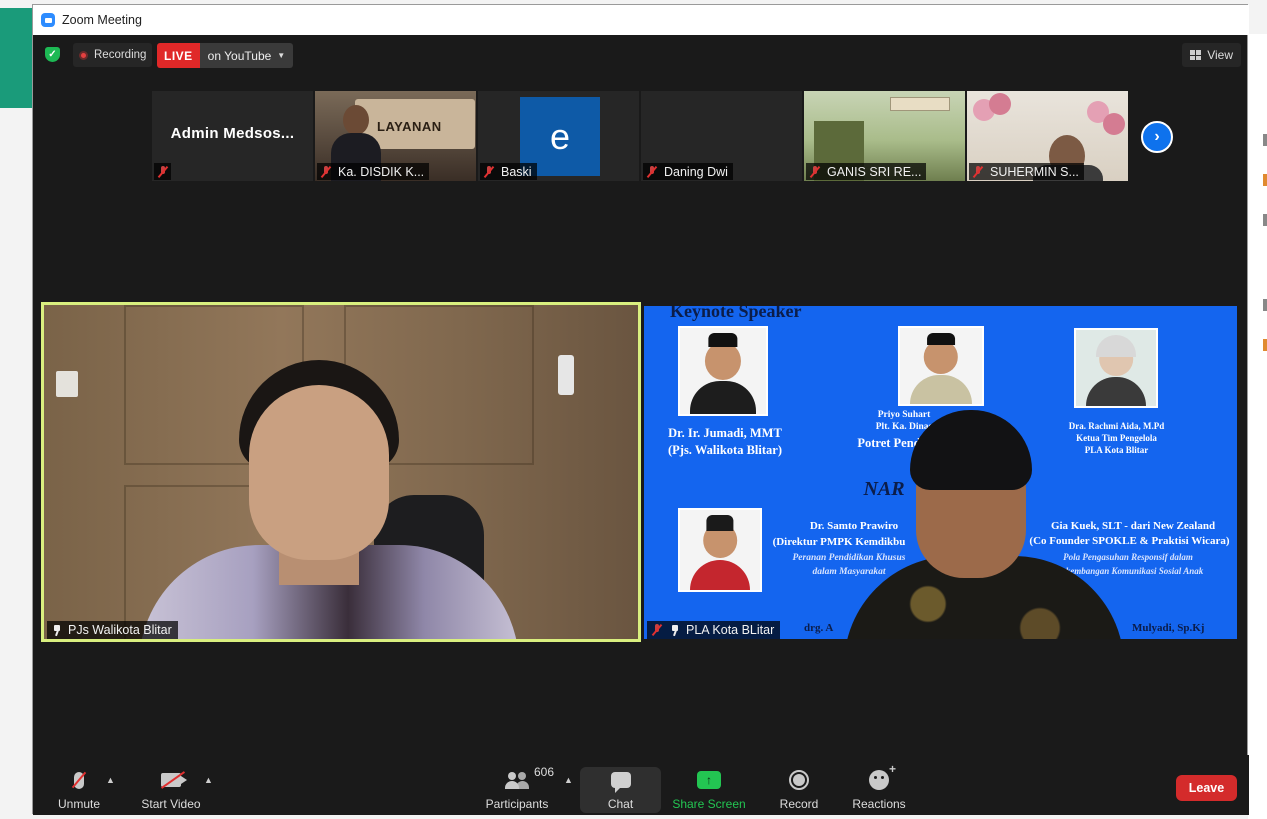 Image resolution: width=1267 pixels, height=819 pixels. What do you see at coordinates (1196, 55) in the screenshot?
I see `gallery-view-icon` at bounding box center [1196, 55].